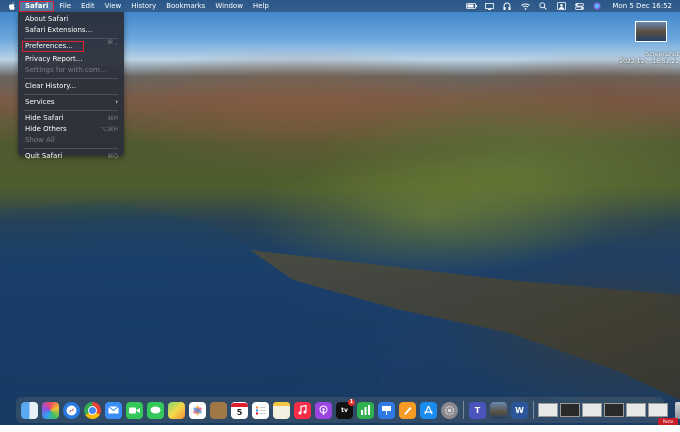 The height and width of the screenshot is (432, 680). I want to click on menu-file: File, so click(65, 6).